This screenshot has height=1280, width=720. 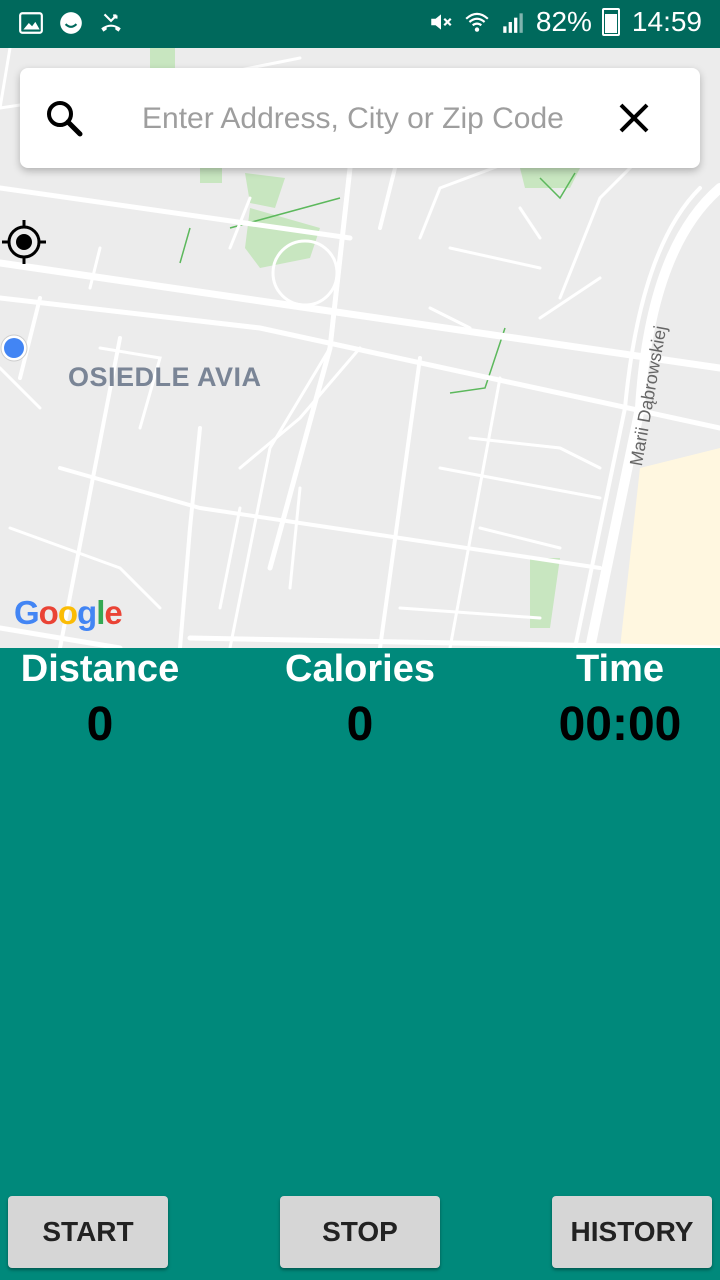 What do you see at coordinates (372, 119) in the screenshot?
I see `search-input` at bounding box center [372, 119].